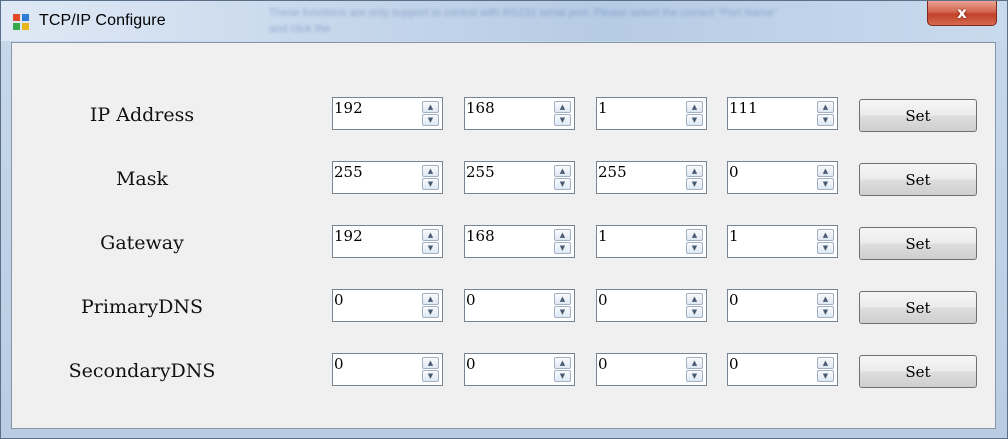  Describe the element at coordinates (651, 305) in the screenshot. I see `primary-dns-octet-3: 0 ▲ ▼` at that location.